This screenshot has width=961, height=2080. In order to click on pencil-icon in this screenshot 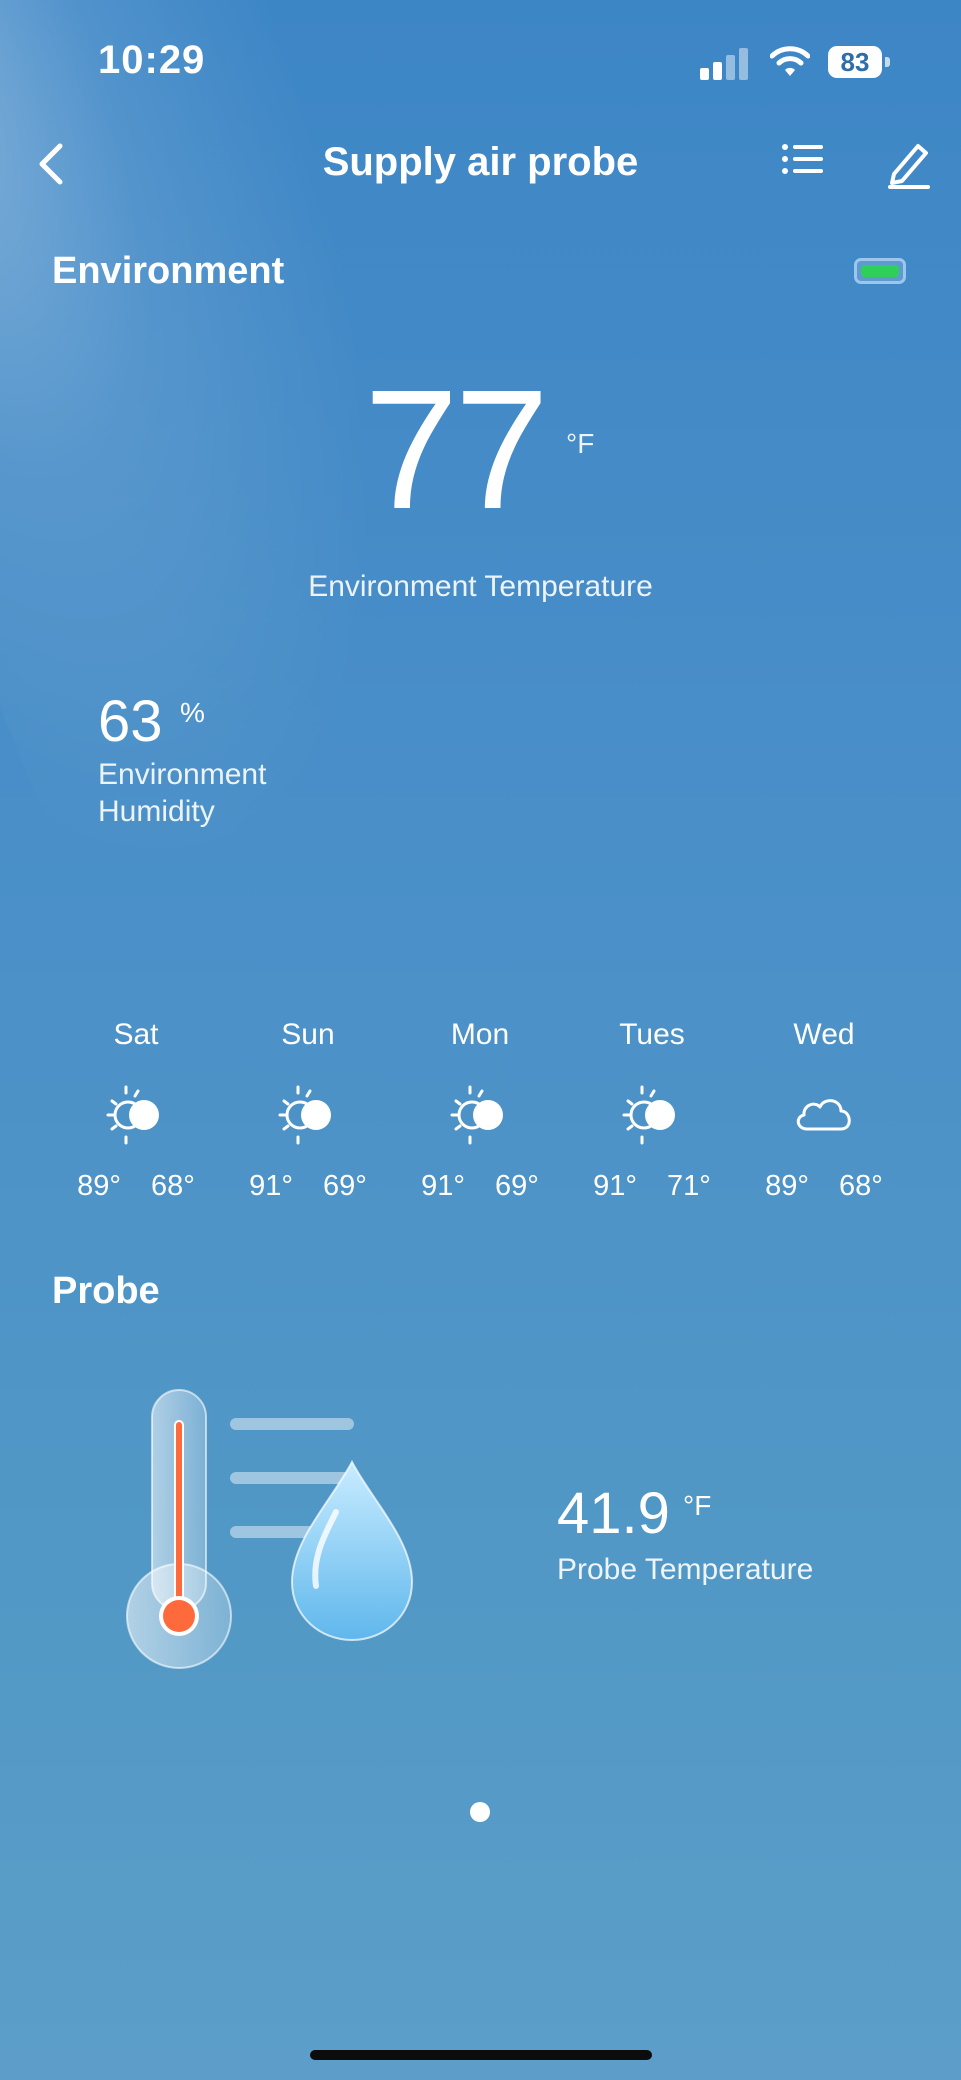, I will do `click(909, 166)`.